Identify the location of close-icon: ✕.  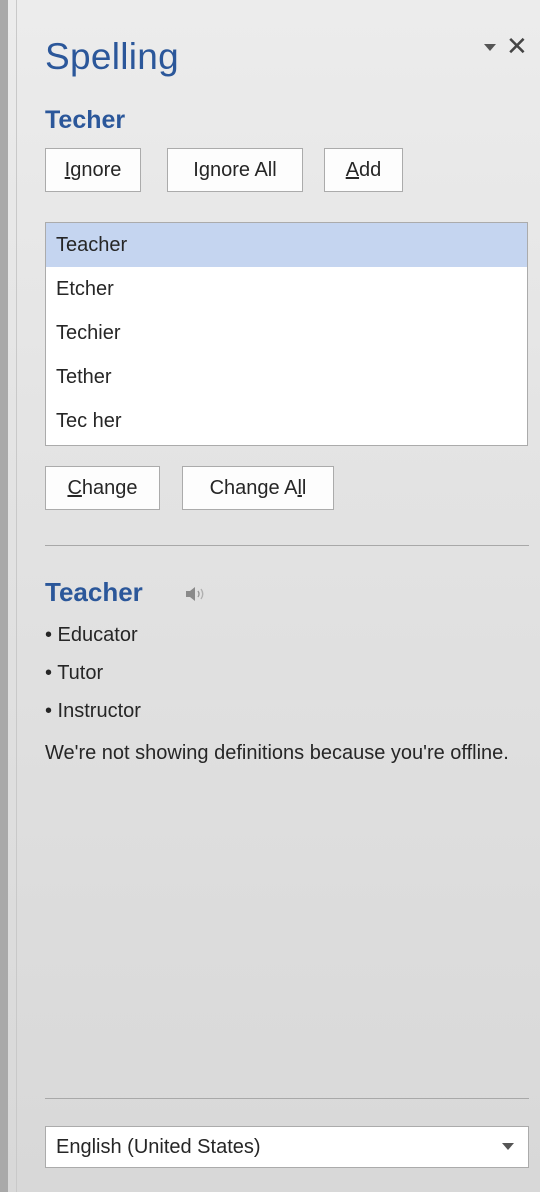
(517, 47).